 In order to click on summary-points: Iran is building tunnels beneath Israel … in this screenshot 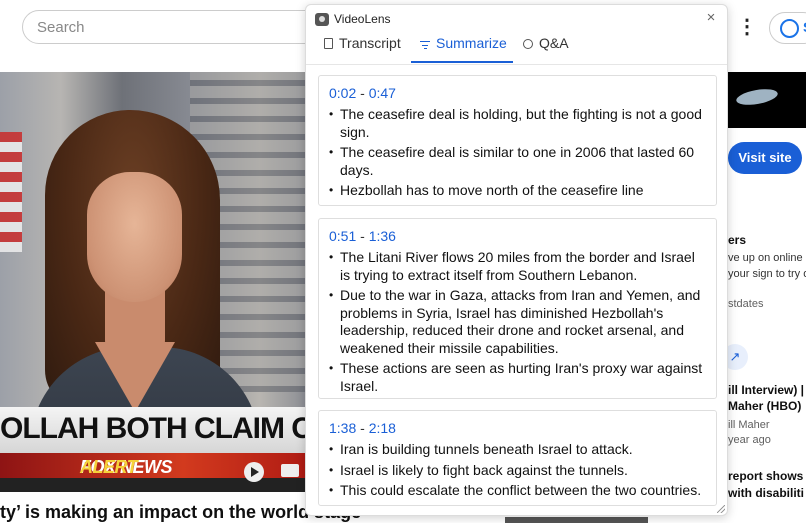, I will do `click(517, 470)`.